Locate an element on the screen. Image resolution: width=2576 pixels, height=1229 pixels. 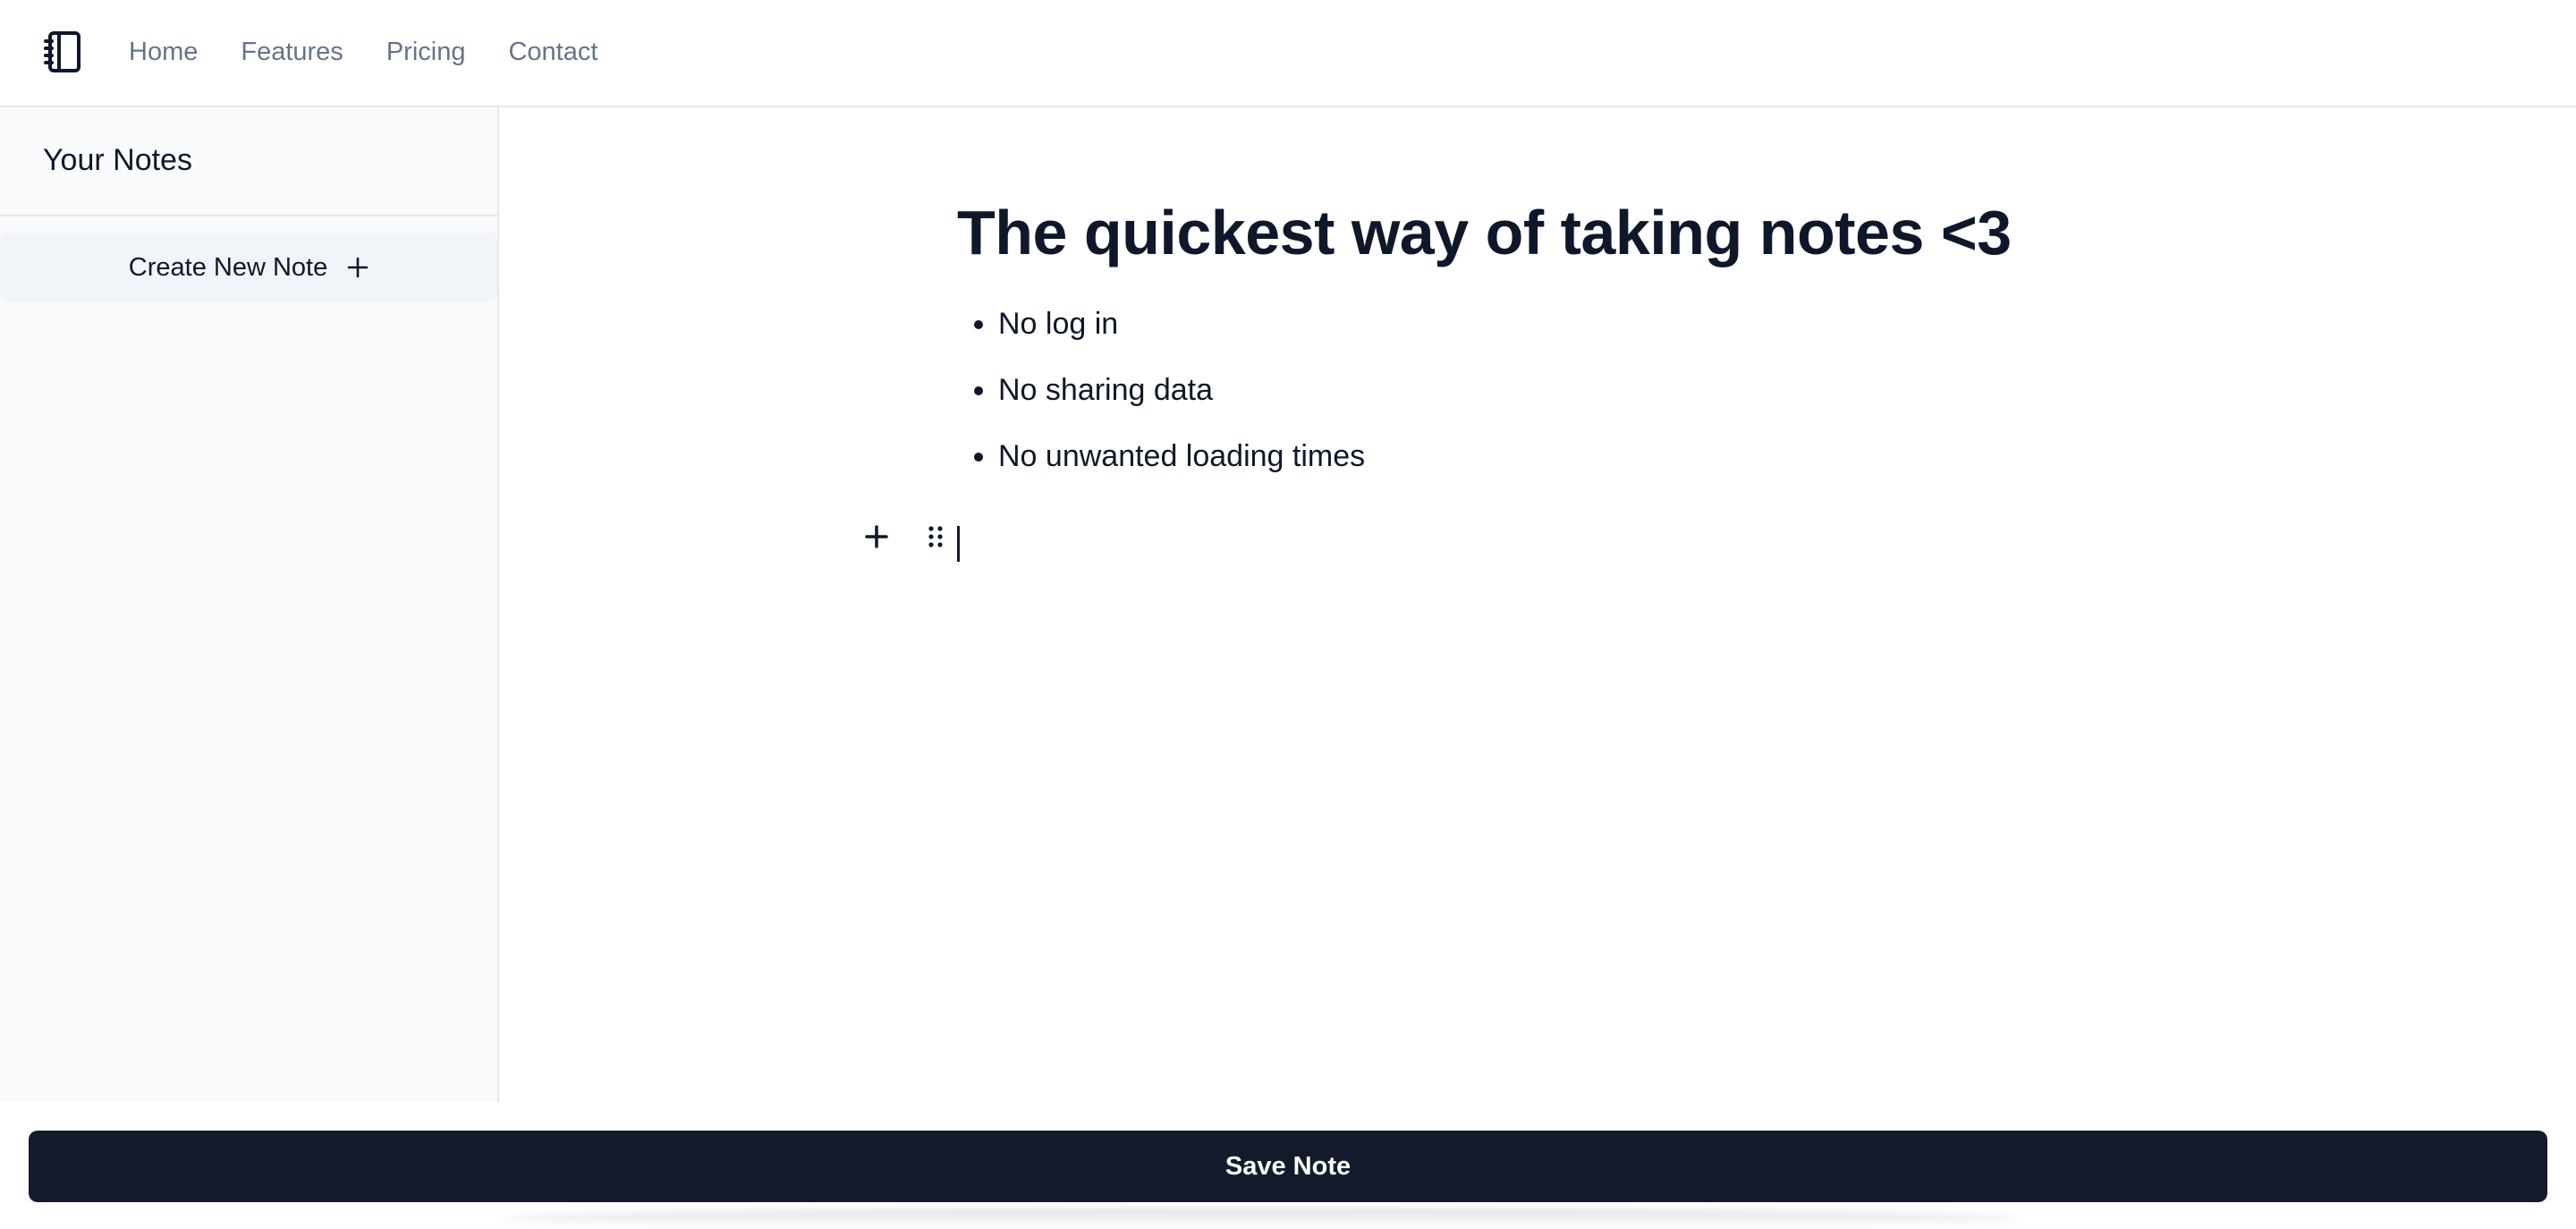
nav-link-contact: Contact is located at coordinates (552, 52).